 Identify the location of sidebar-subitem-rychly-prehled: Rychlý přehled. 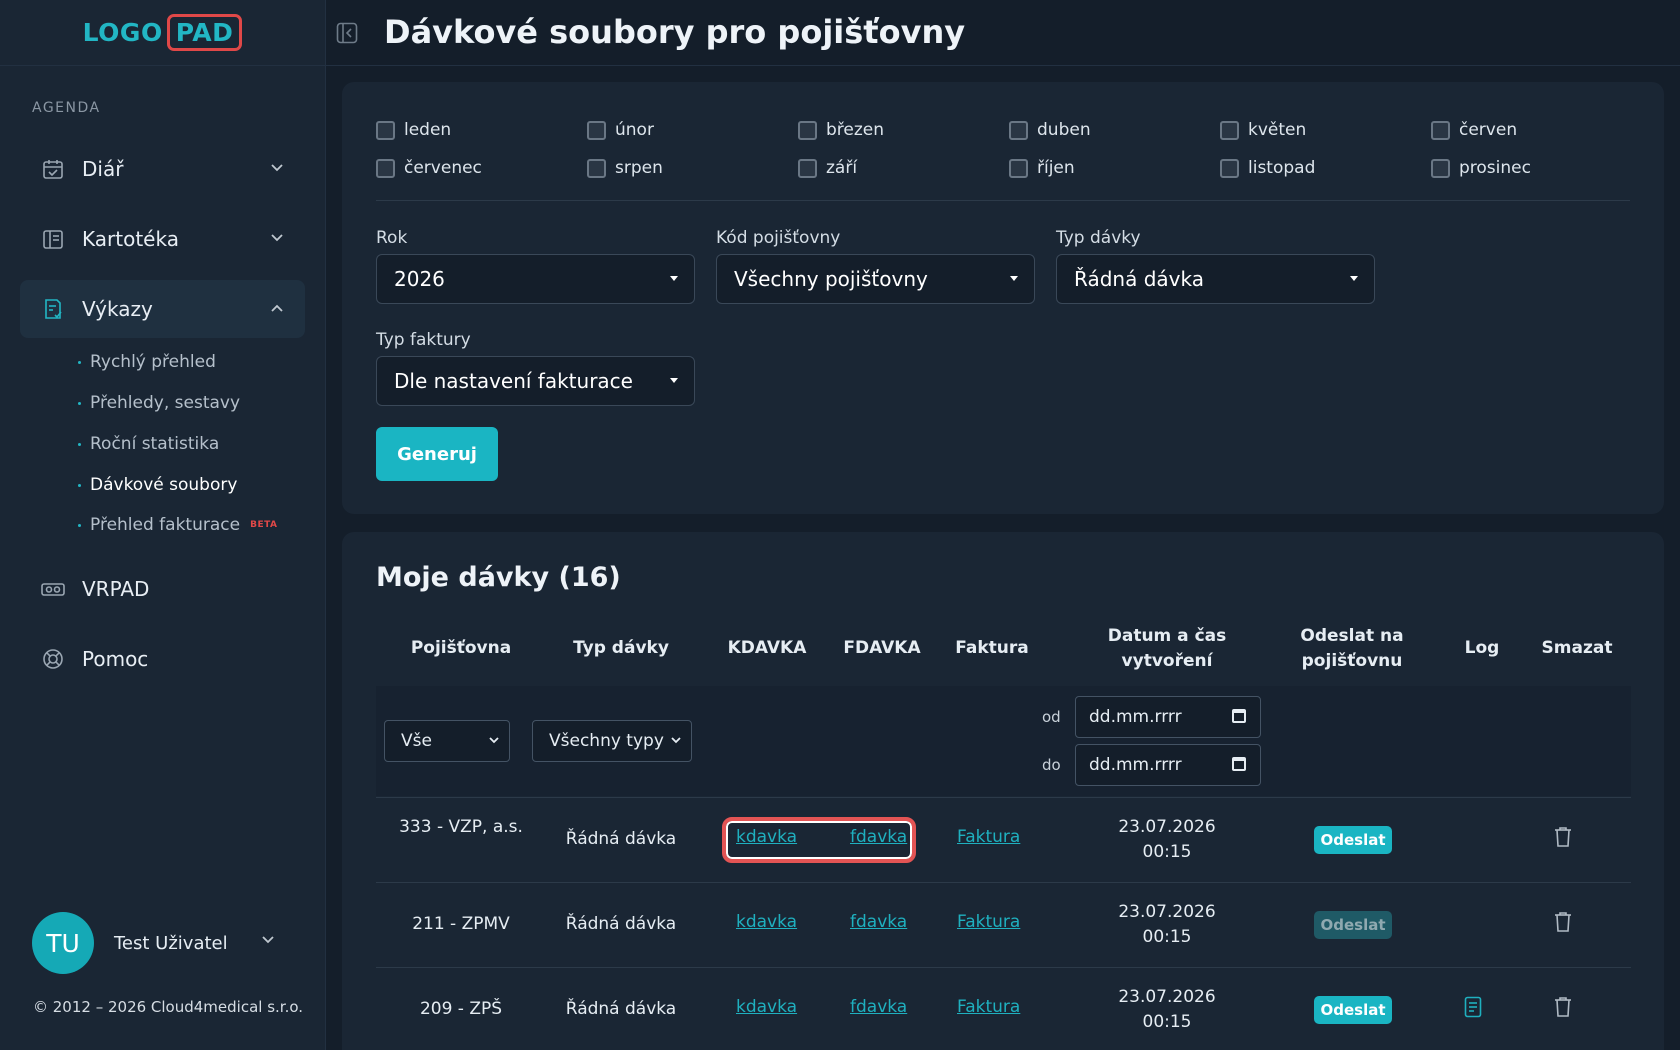
(147, 362).